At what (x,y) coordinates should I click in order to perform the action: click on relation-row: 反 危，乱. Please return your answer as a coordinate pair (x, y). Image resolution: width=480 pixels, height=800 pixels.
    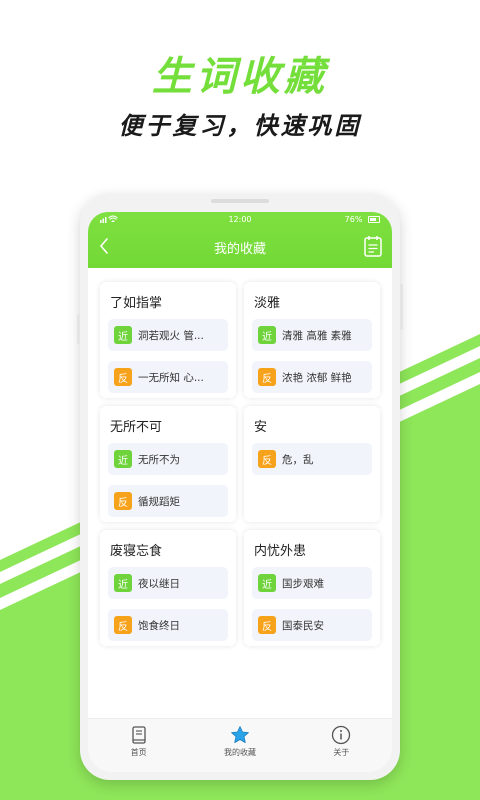
    Looking at the image, I should click on (312, 459).